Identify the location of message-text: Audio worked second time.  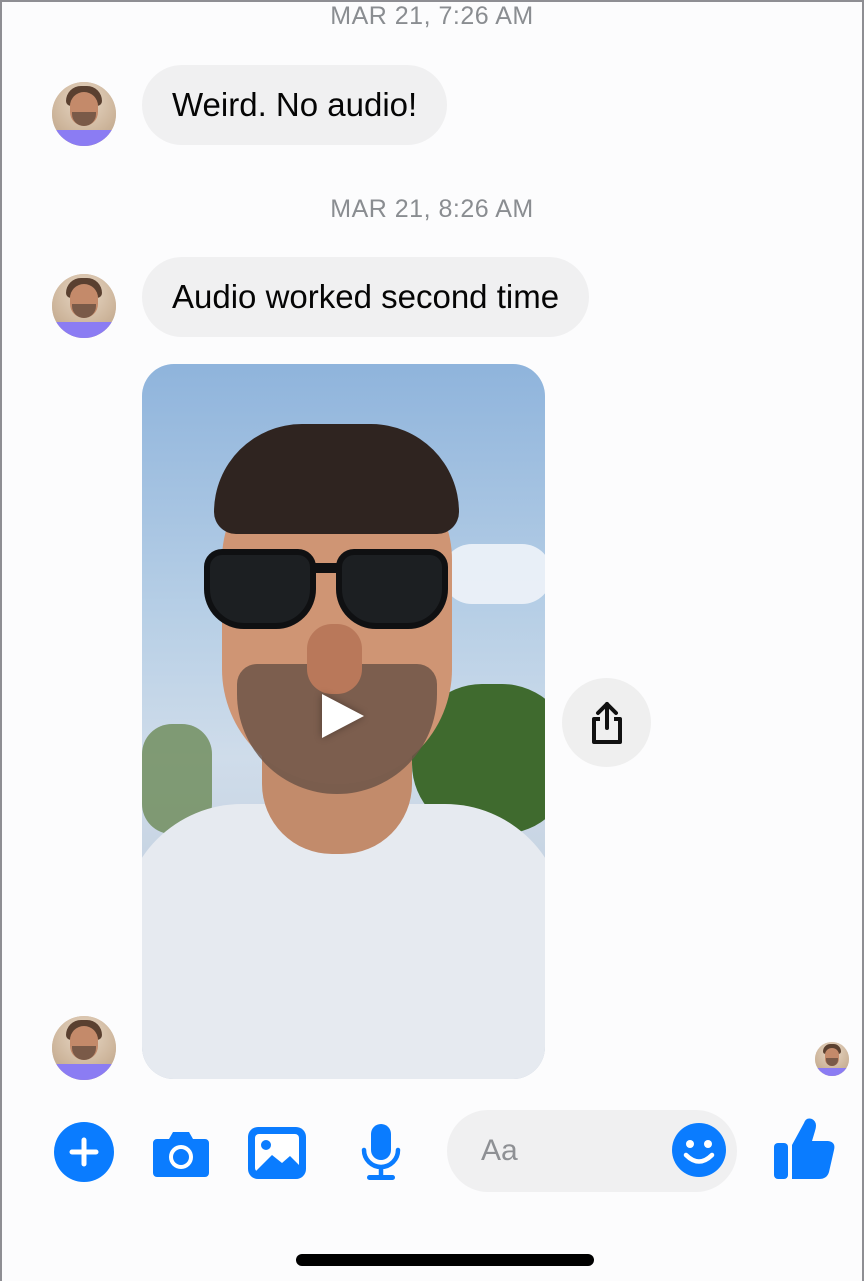
(366, 296).